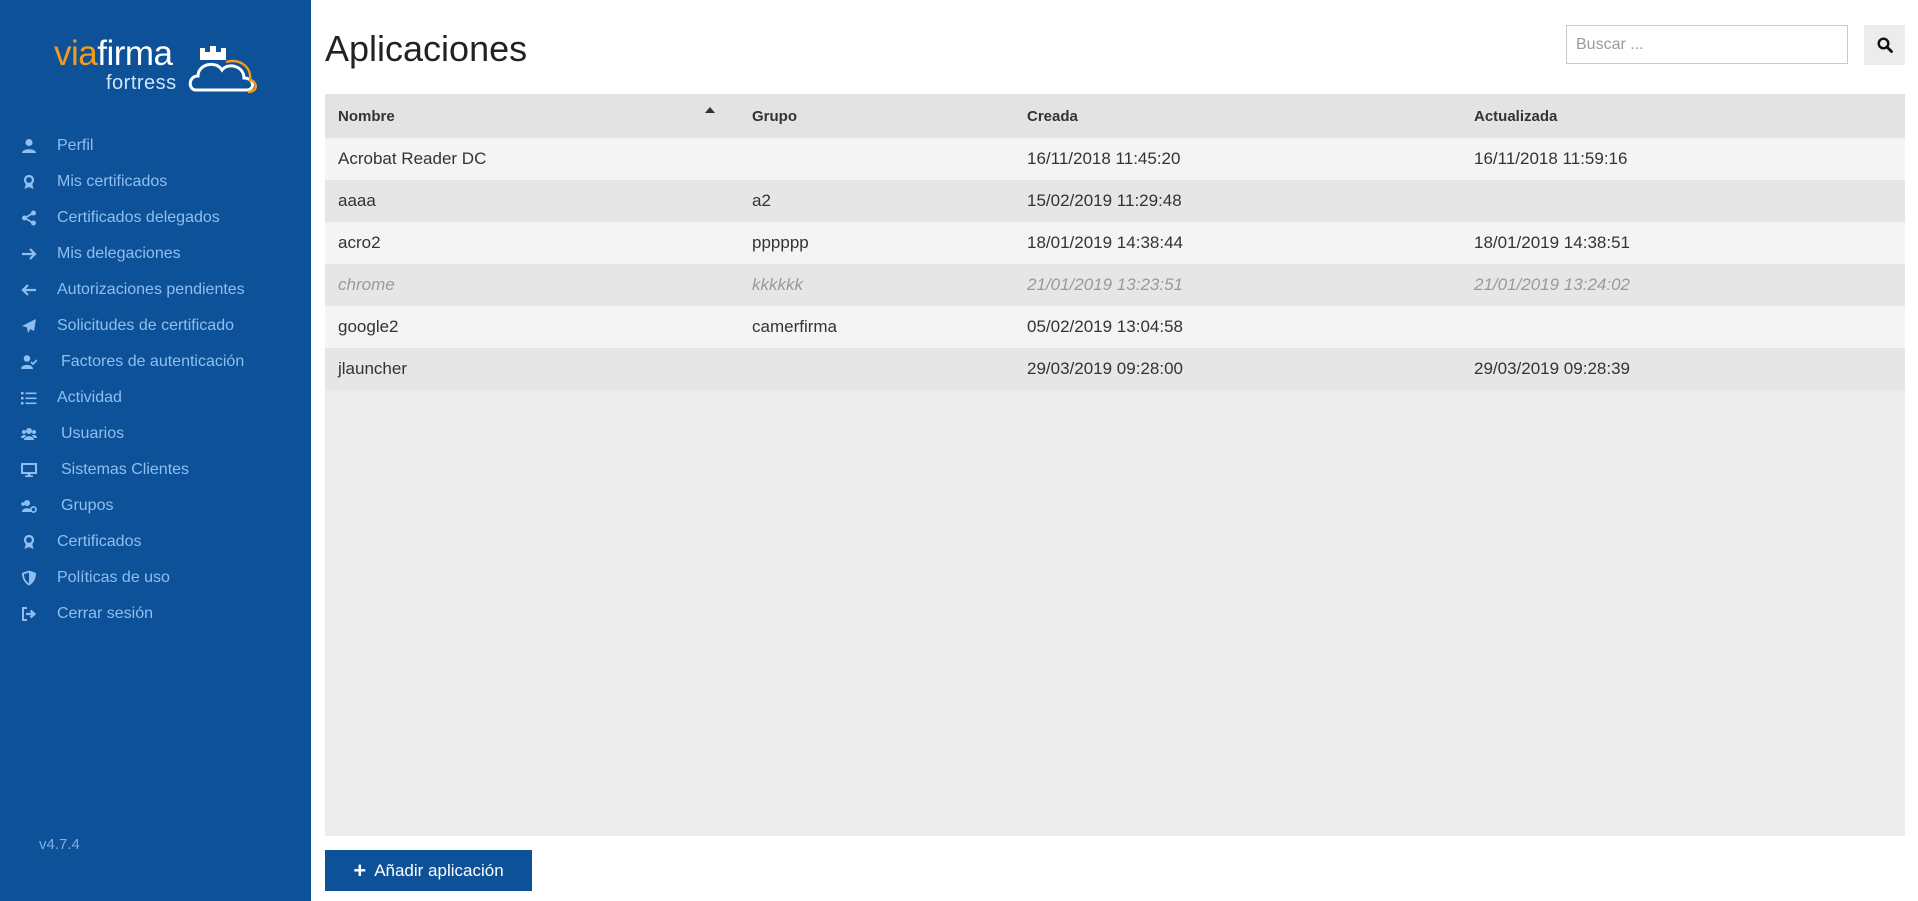 The width and height of the screenshot is (1918, 901). Describe the element at coordinates (138, 217) in the screenshot. I see `sidebar-item-label: Certificados delegados` at that location.